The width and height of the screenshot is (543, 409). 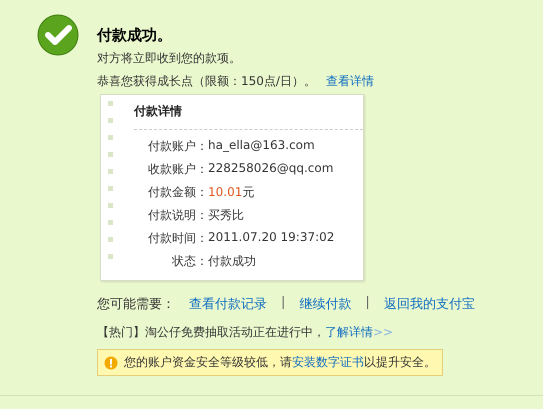 I want to click on field-label: 状态：, so click(x=190, y=261).